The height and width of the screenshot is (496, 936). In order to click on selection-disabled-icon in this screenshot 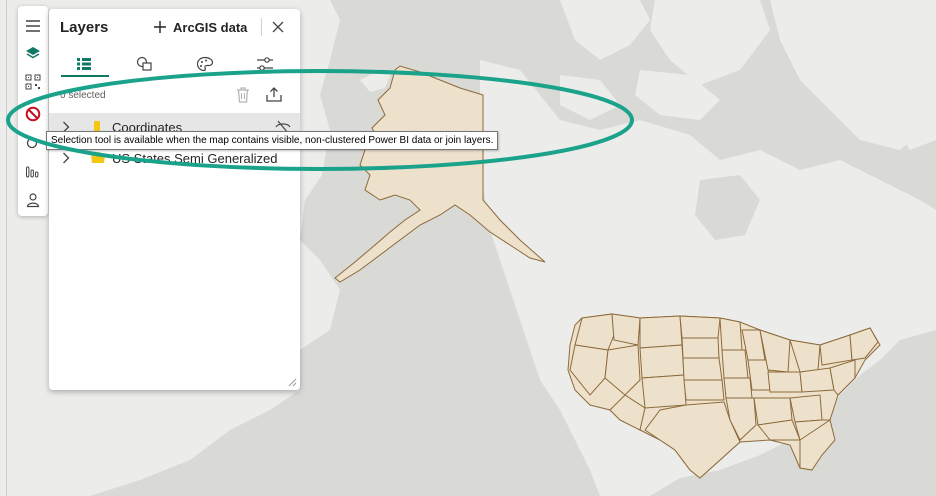, I will do `click(33, 114)`.